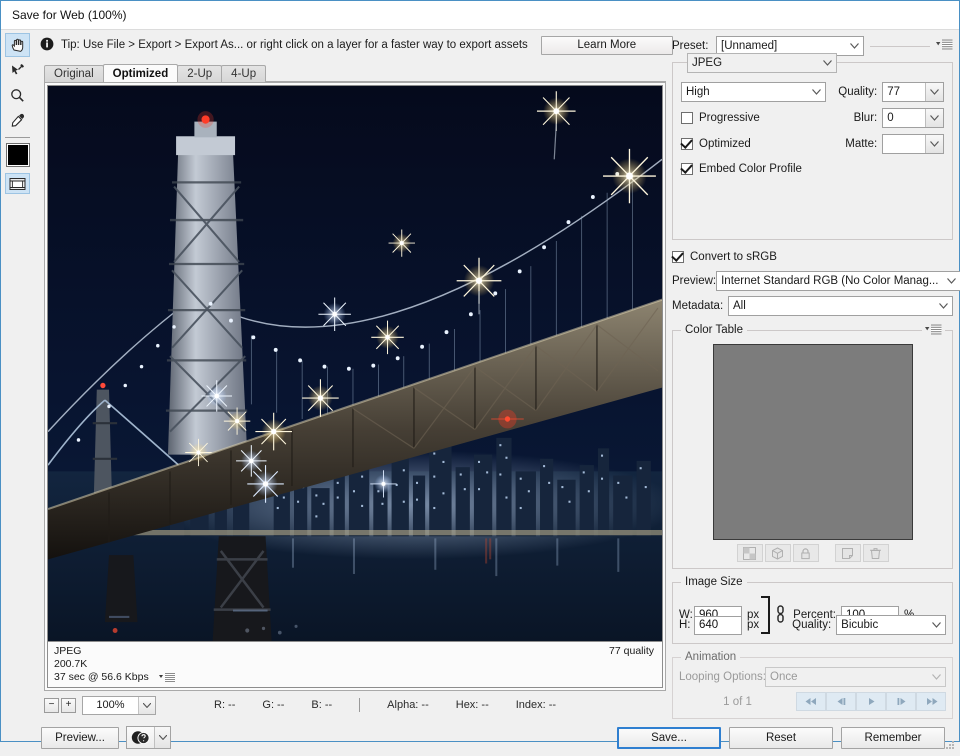  I want to click on quality-value: 77, so click(904, 92).